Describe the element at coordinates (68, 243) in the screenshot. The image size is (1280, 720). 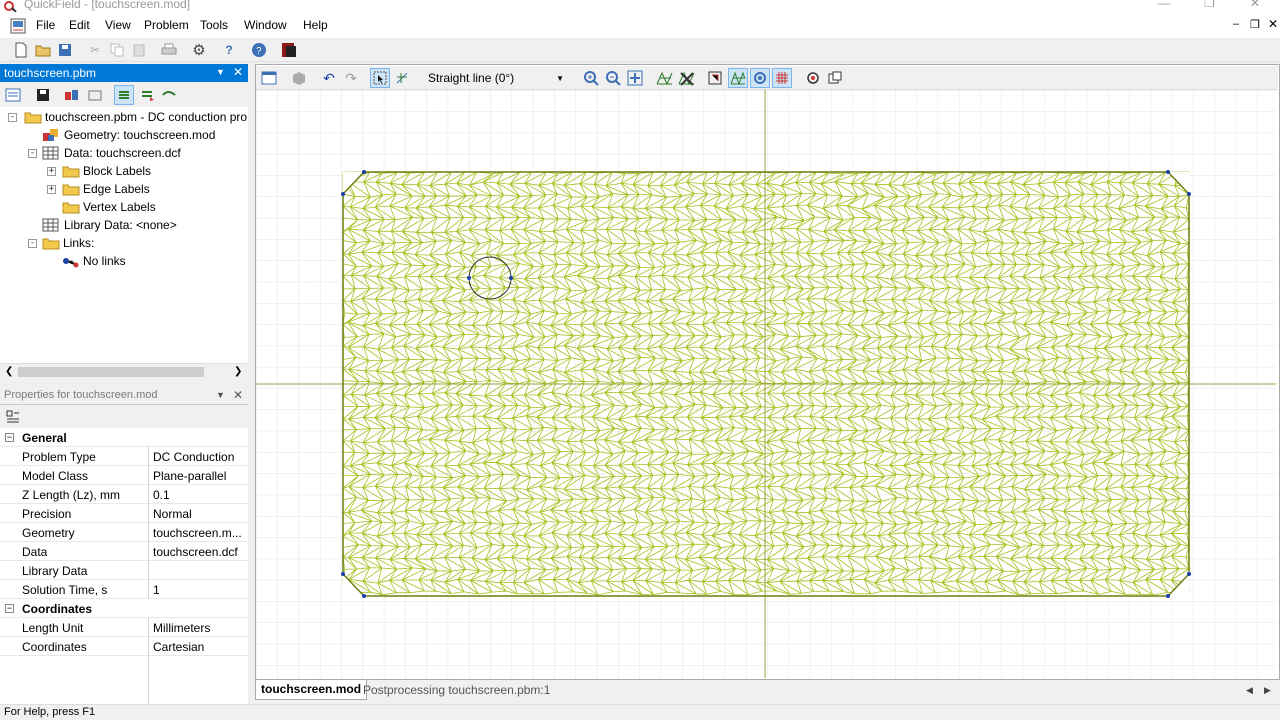
I see `tree-item-links: Links:` at that location.